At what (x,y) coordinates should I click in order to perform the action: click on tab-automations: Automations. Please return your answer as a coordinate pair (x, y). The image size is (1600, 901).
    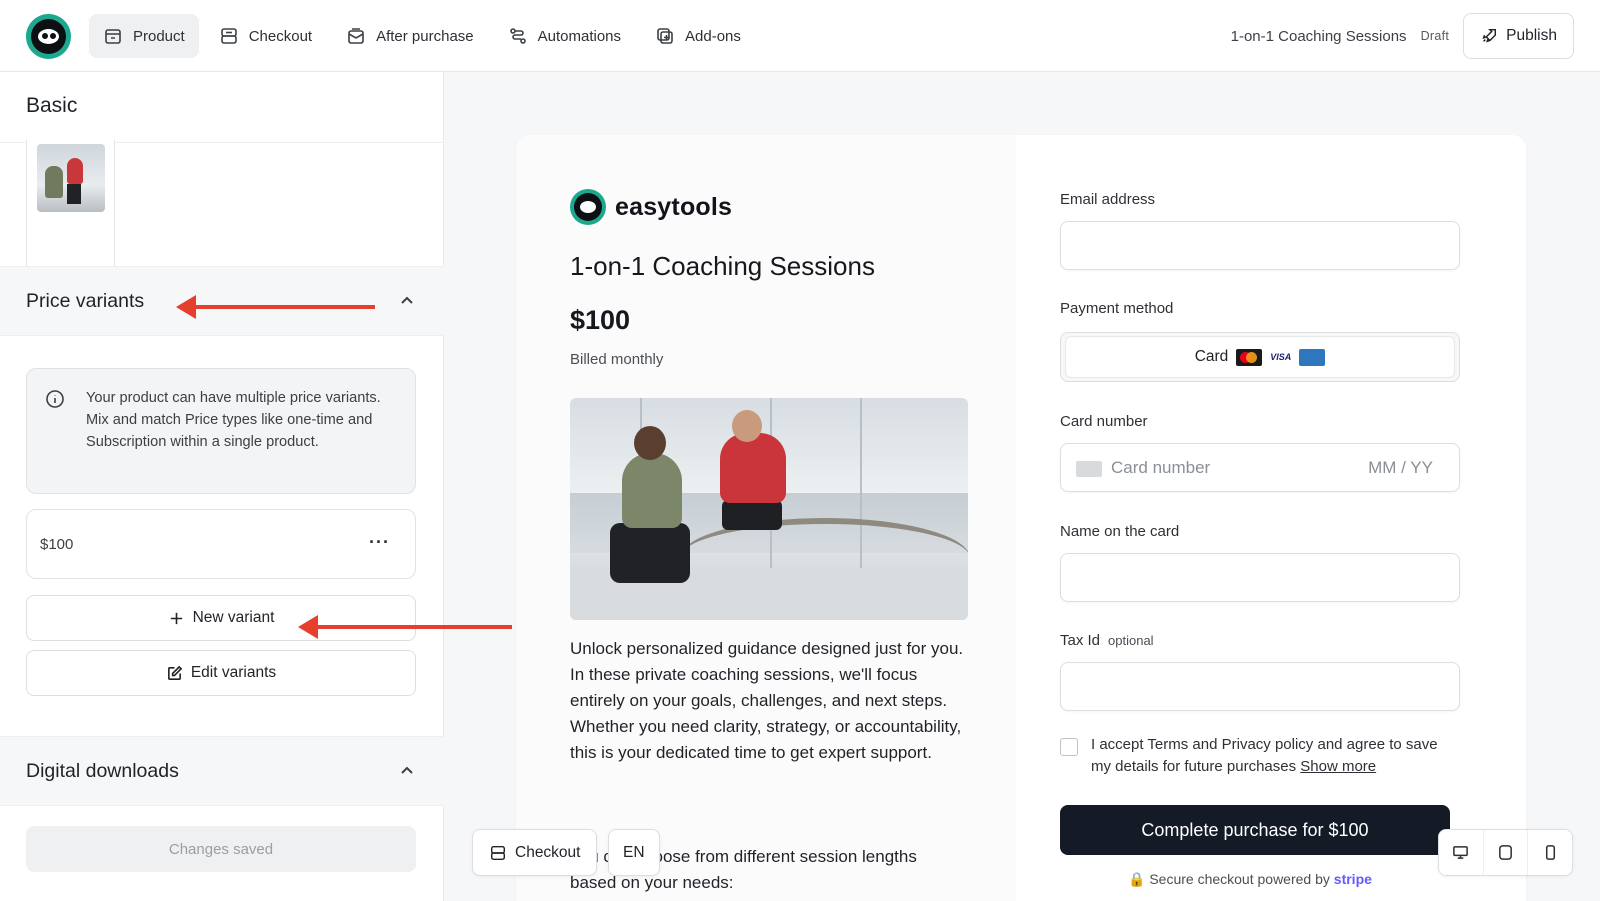
    Looking at the image, I should click on (564, 36).